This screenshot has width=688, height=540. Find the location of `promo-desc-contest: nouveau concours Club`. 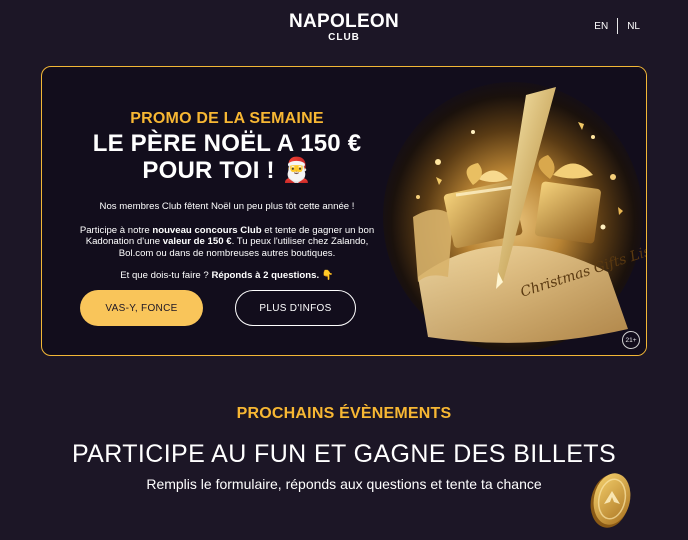

promo-desc-contest: nouveau concours Club is located at coordinates (207, 230).